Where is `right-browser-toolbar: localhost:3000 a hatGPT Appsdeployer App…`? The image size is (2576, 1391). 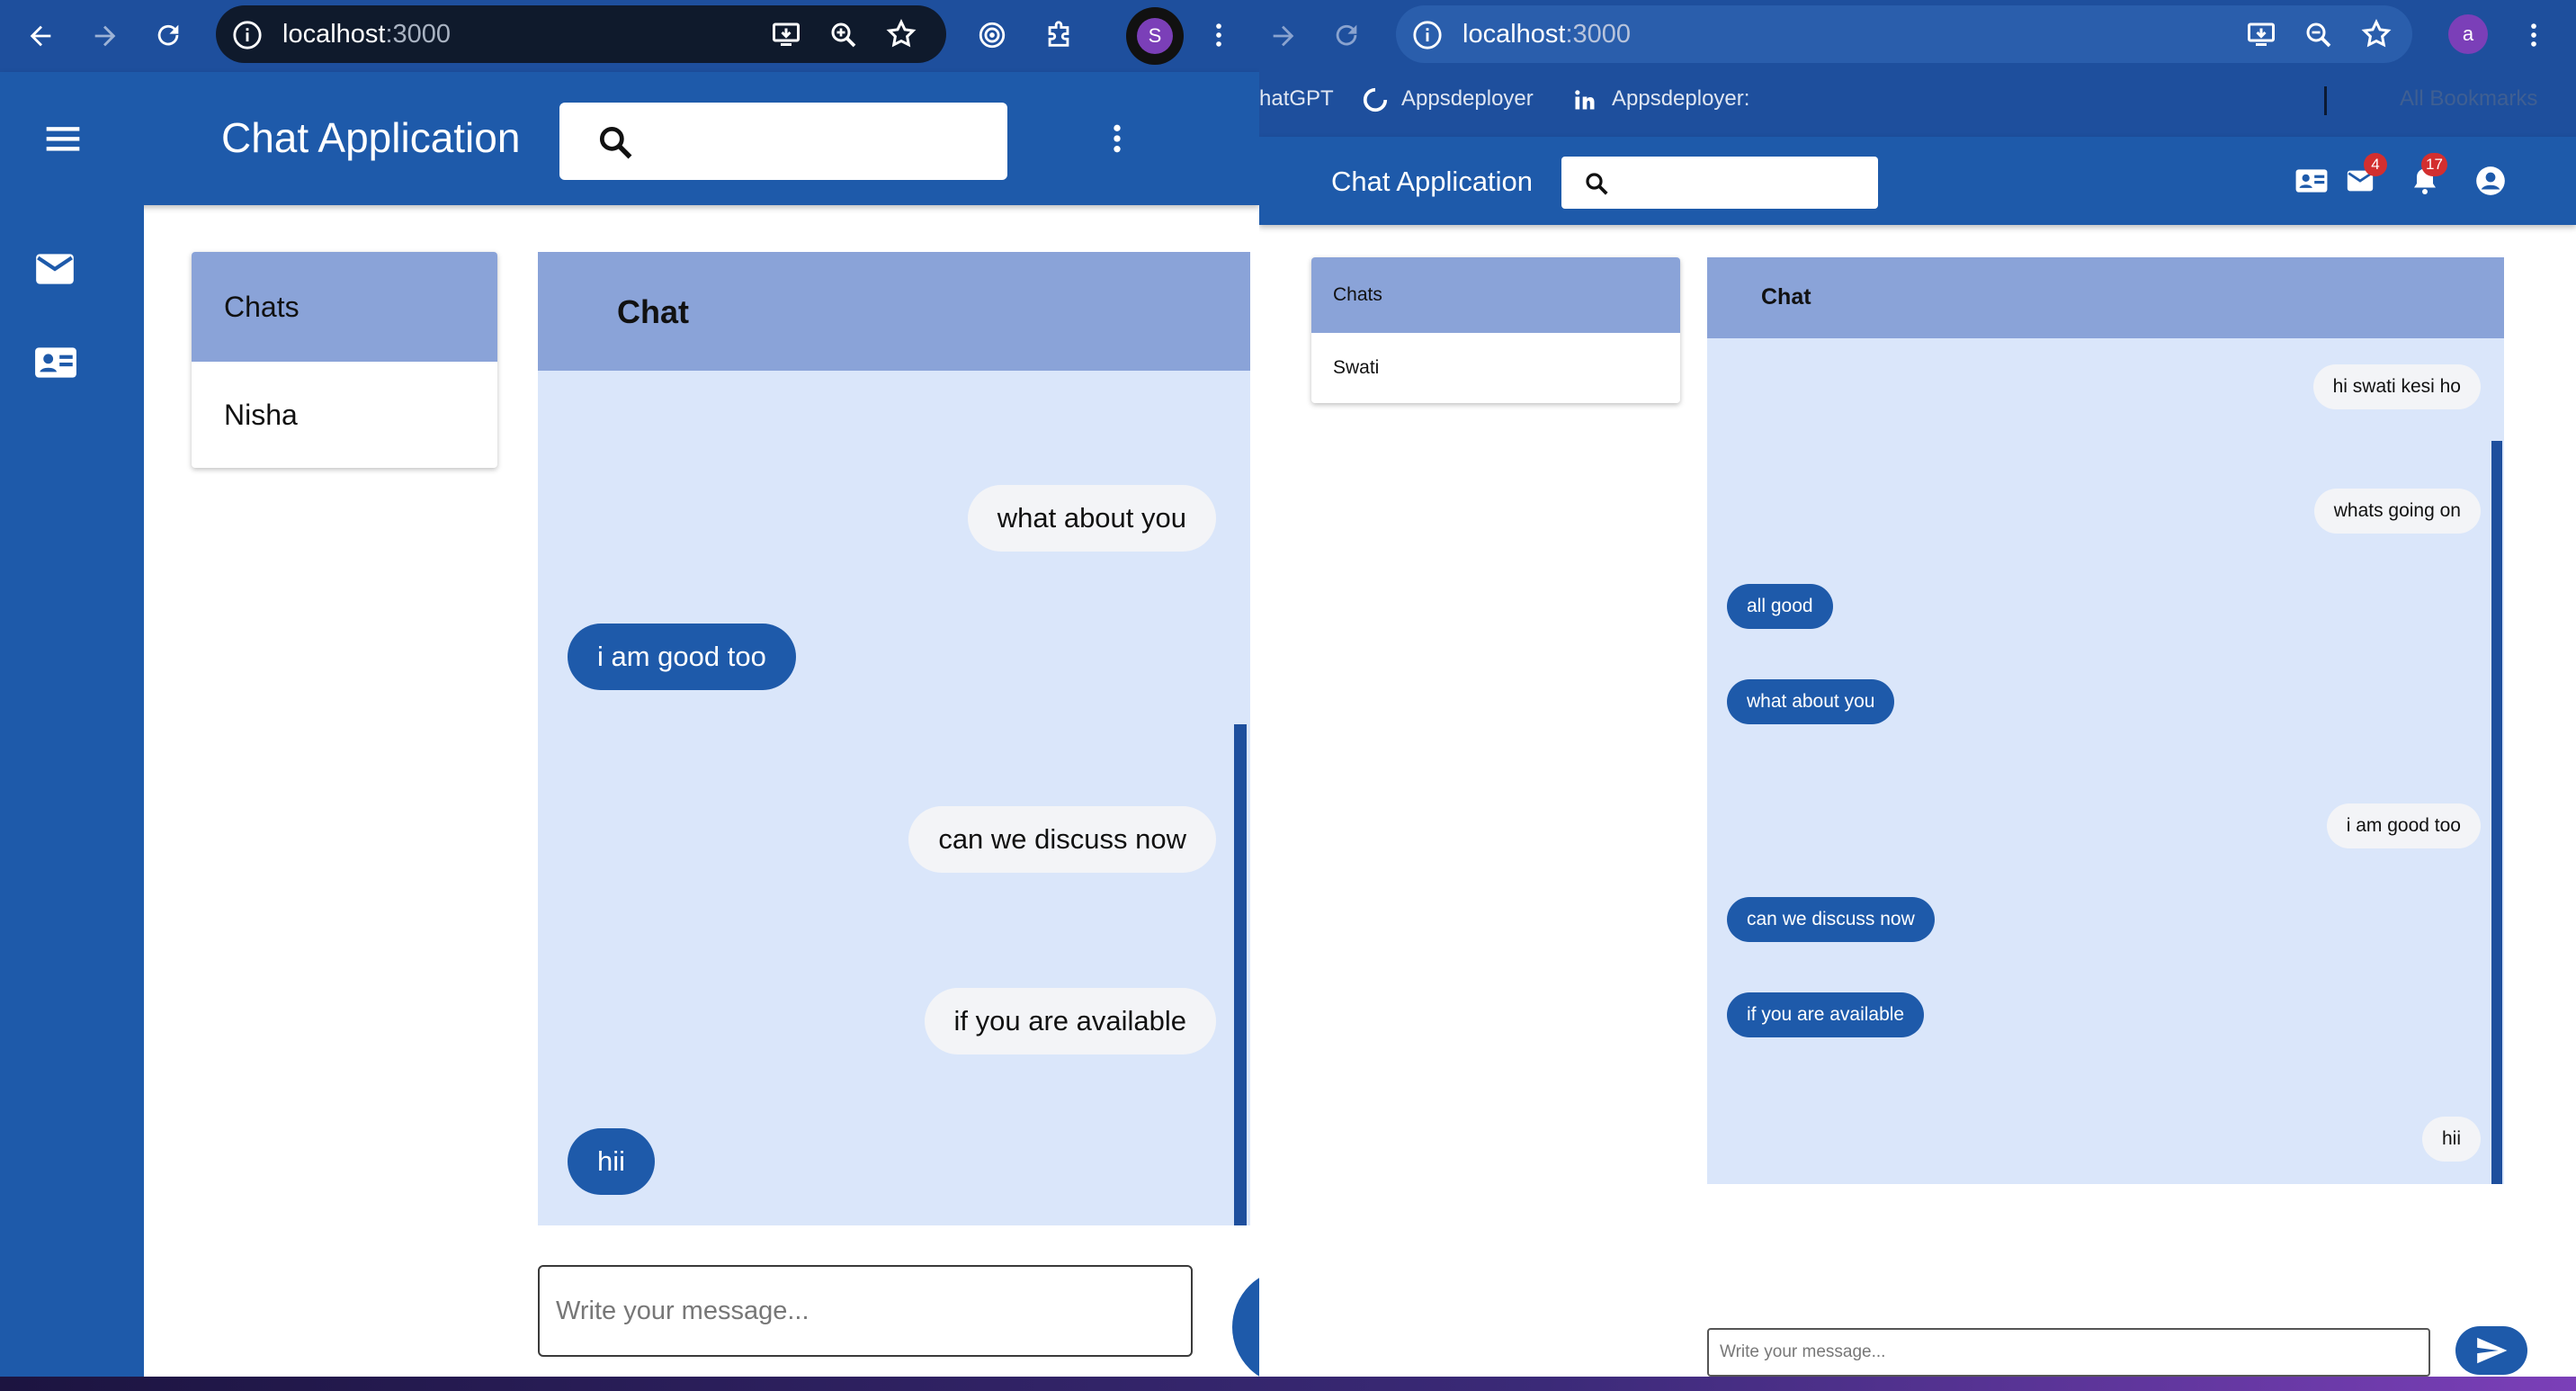 right-browser-toolbar: localhost:3000 a hatGPT Appsdeployer App… is located at coordinates (1917, 68).